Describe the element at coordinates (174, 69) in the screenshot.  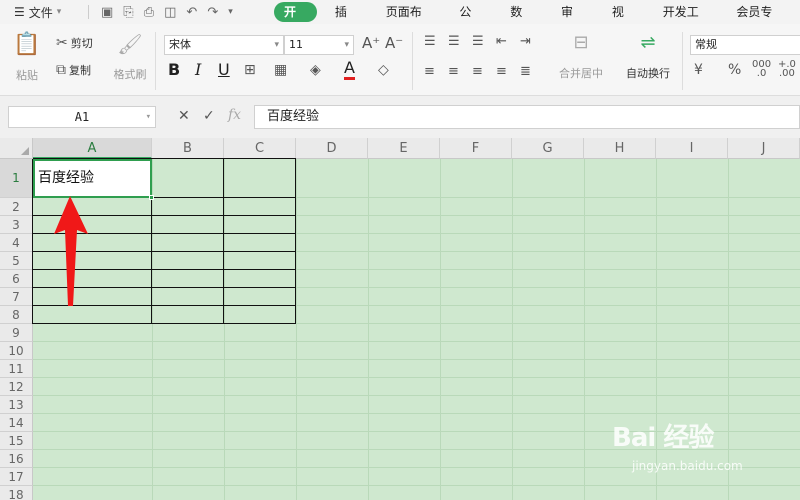
I see `bold-button: B` at that location.